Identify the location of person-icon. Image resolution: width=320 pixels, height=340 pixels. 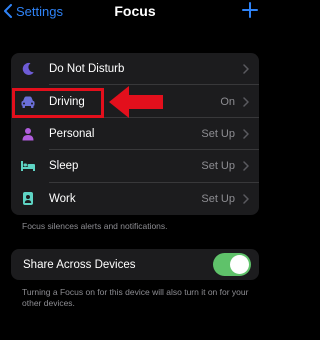
(28, 134).